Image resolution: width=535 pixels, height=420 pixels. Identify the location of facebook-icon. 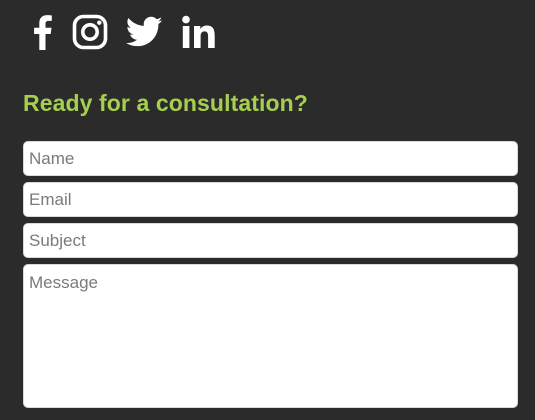
(43, 32).